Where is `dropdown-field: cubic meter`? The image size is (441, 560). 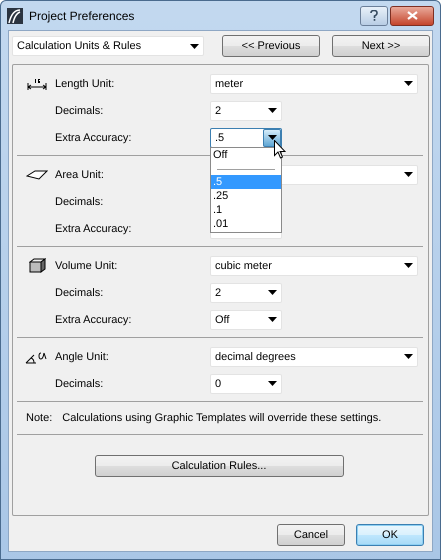 dropdown-field: cubic meter is located at coordinates (314, 266).